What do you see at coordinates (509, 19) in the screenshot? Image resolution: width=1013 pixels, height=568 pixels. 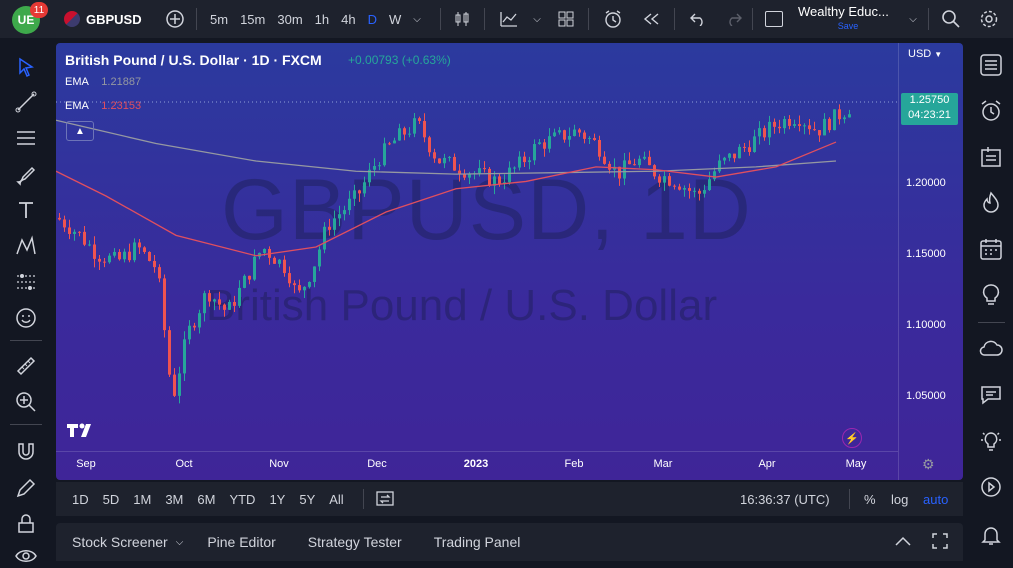 I see `indicators-button` at bounding box center [509, 19].